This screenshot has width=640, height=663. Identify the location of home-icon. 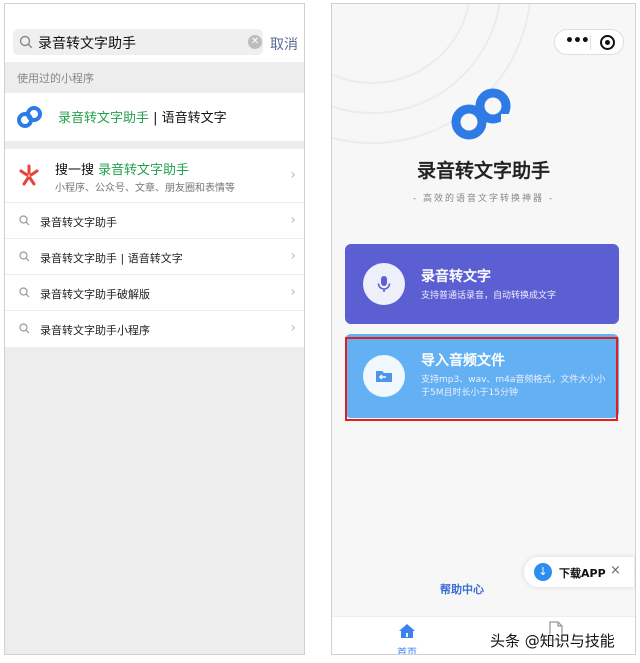
(407, 631).